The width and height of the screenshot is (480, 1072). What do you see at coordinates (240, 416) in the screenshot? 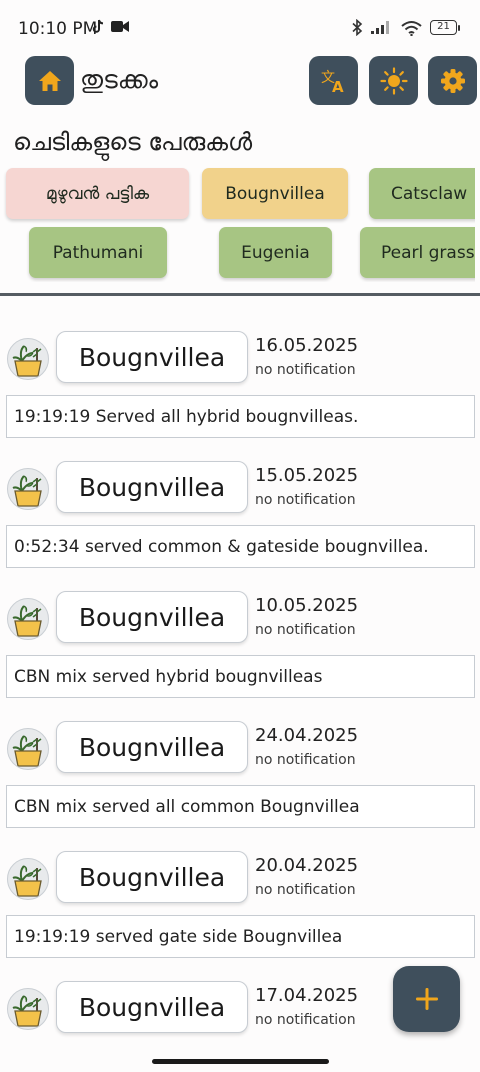
I see `entry-note: 19:19:19 Served all hybrid bougnvilleas.` at bounding box center [240, 416].